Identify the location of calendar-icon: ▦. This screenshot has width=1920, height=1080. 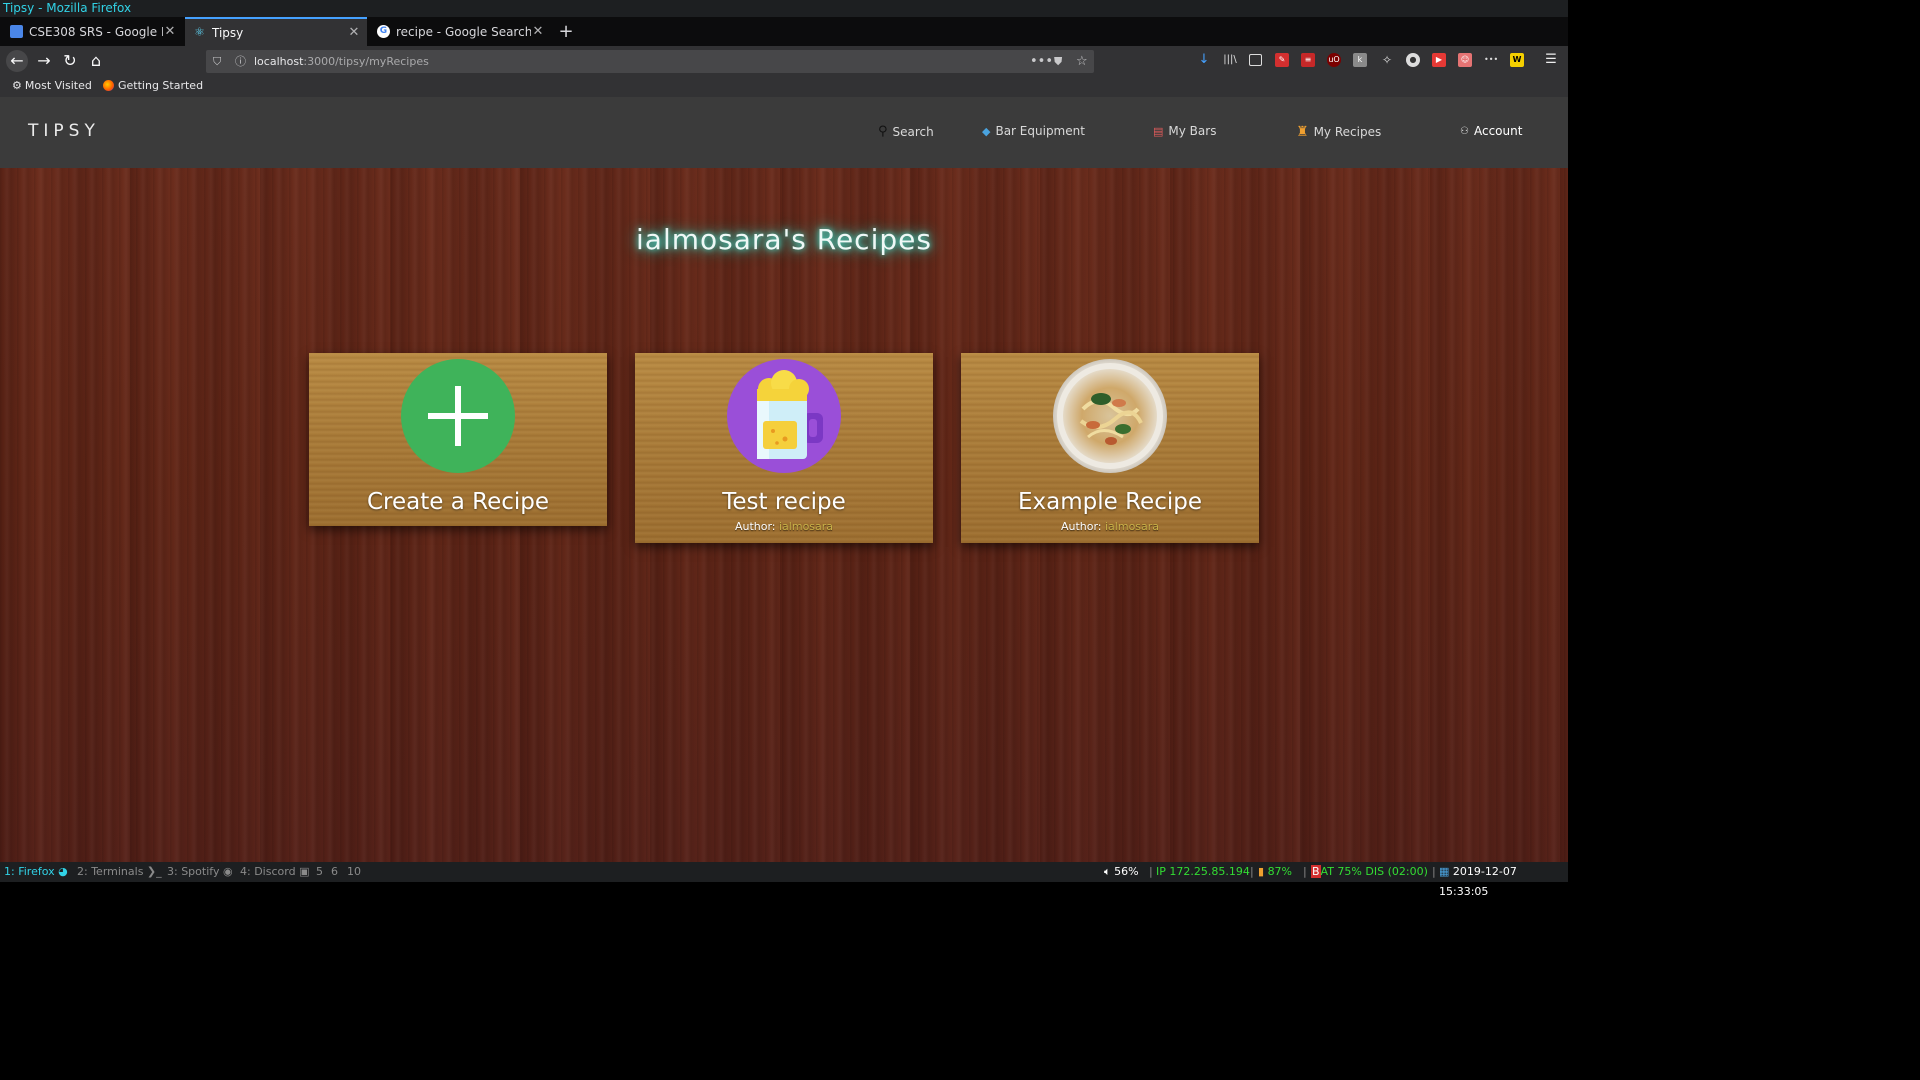
(1444, 871).